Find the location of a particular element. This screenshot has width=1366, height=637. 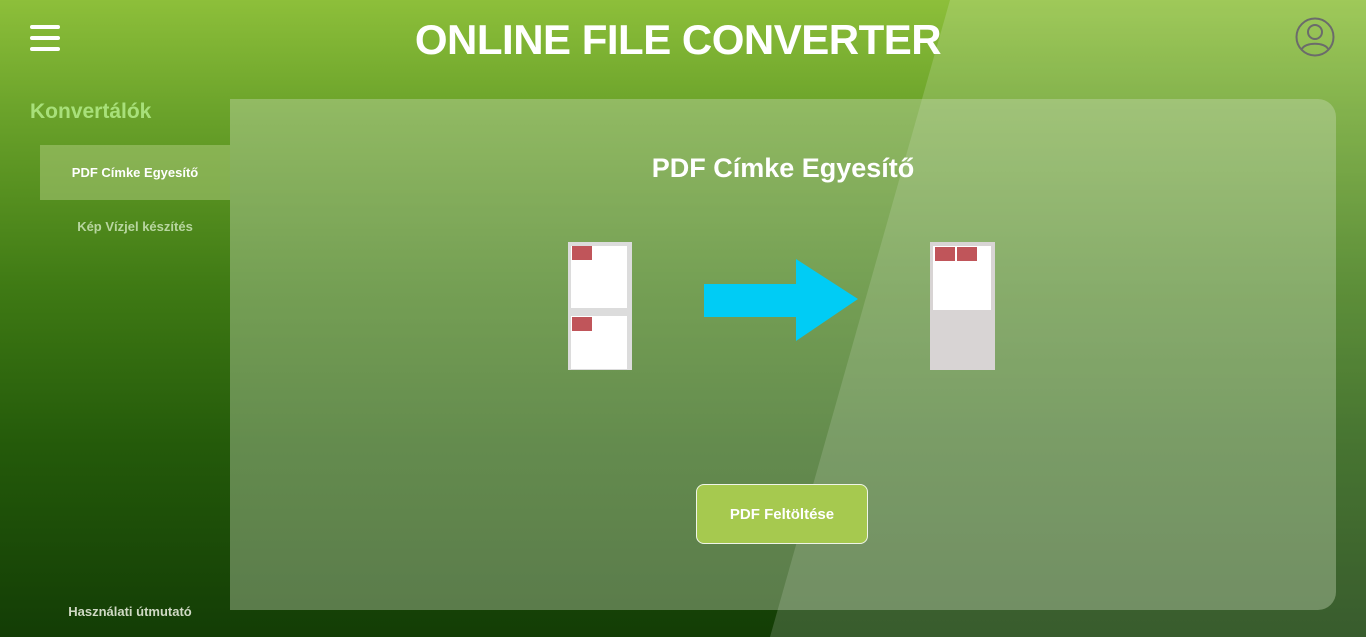

sidebar-item-pdf-label-merger: PDF Címke Egyesítő is located at coordinates (135, 172).